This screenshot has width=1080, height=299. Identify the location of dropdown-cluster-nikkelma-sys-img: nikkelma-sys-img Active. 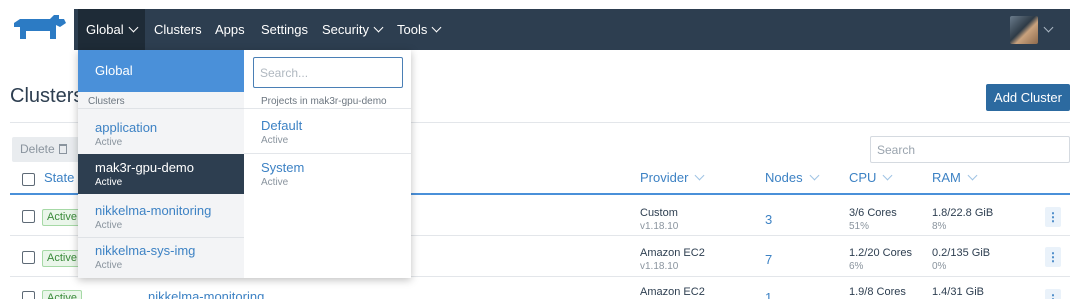
(161, 257).